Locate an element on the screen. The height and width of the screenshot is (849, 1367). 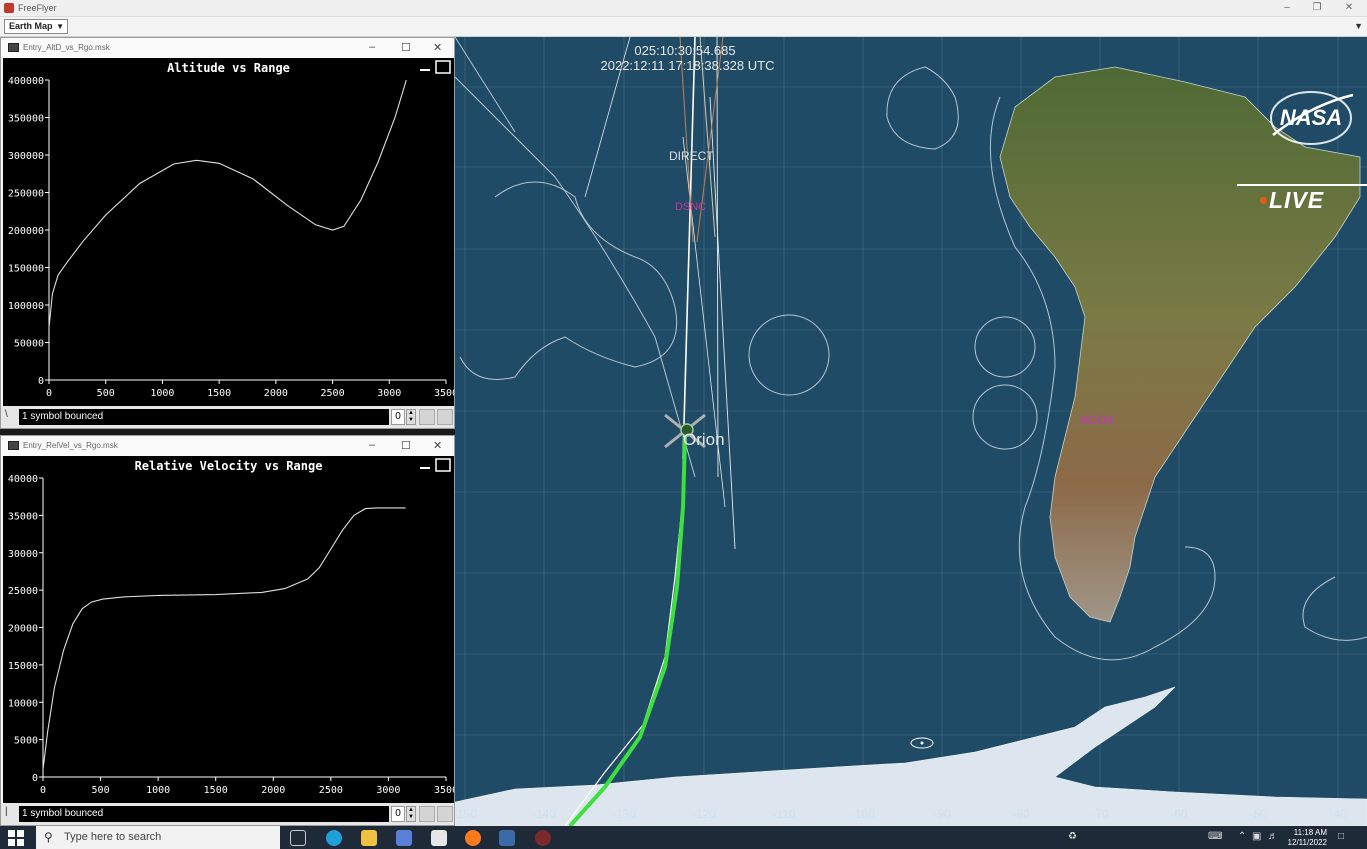
app-title: FreeFlyer is located at coordinates (37, 8).